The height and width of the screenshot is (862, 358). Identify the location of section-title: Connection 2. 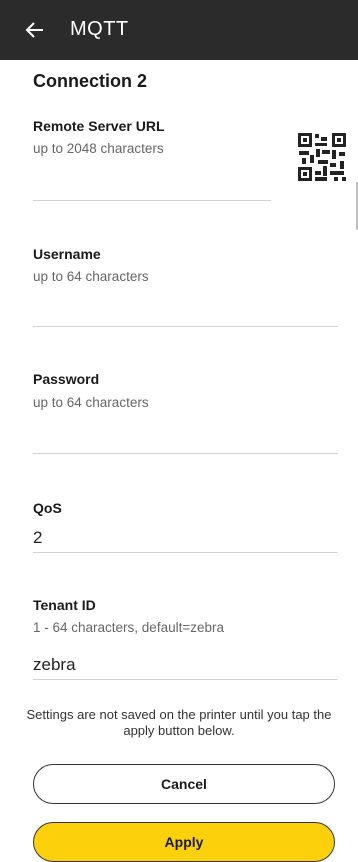
(90, 81).